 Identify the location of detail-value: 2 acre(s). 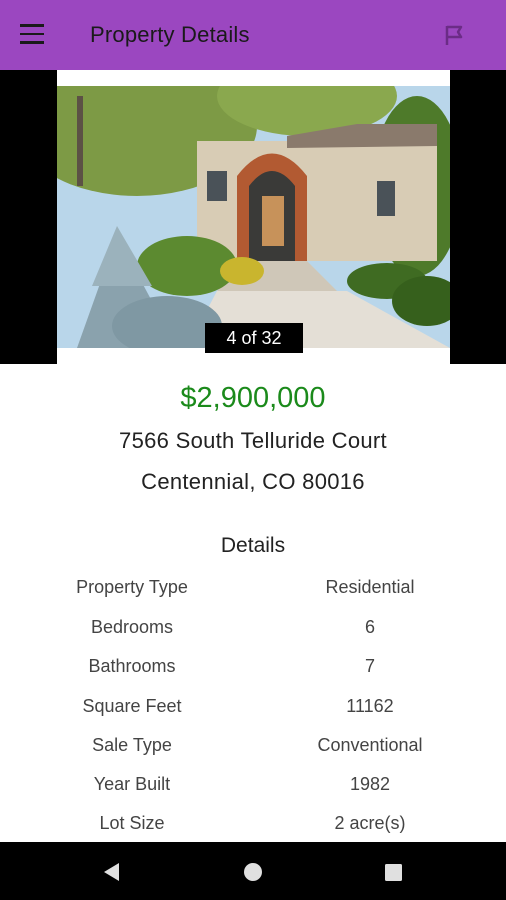
(370, 823).